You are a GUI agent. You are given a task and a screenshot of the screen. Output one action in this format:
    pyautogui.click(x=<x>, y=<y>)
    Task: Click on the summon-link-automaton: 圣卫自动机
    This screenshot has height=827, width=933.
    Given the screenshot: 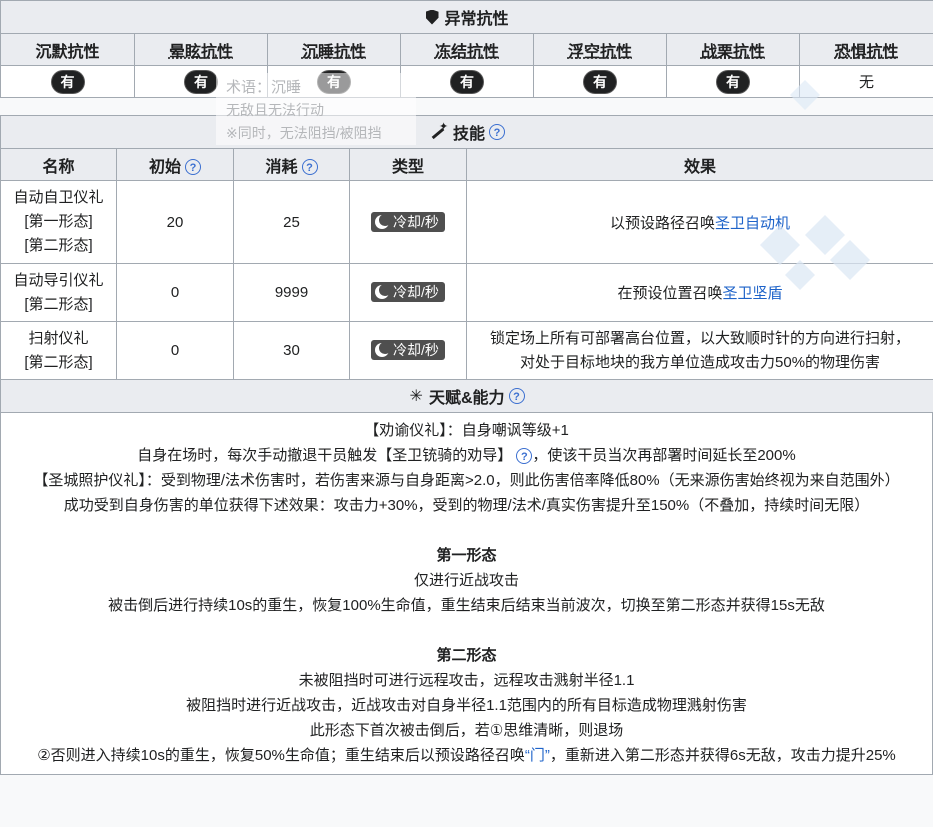 What is the action you would take?
    pyautogui.click(x=752, y=223)
    